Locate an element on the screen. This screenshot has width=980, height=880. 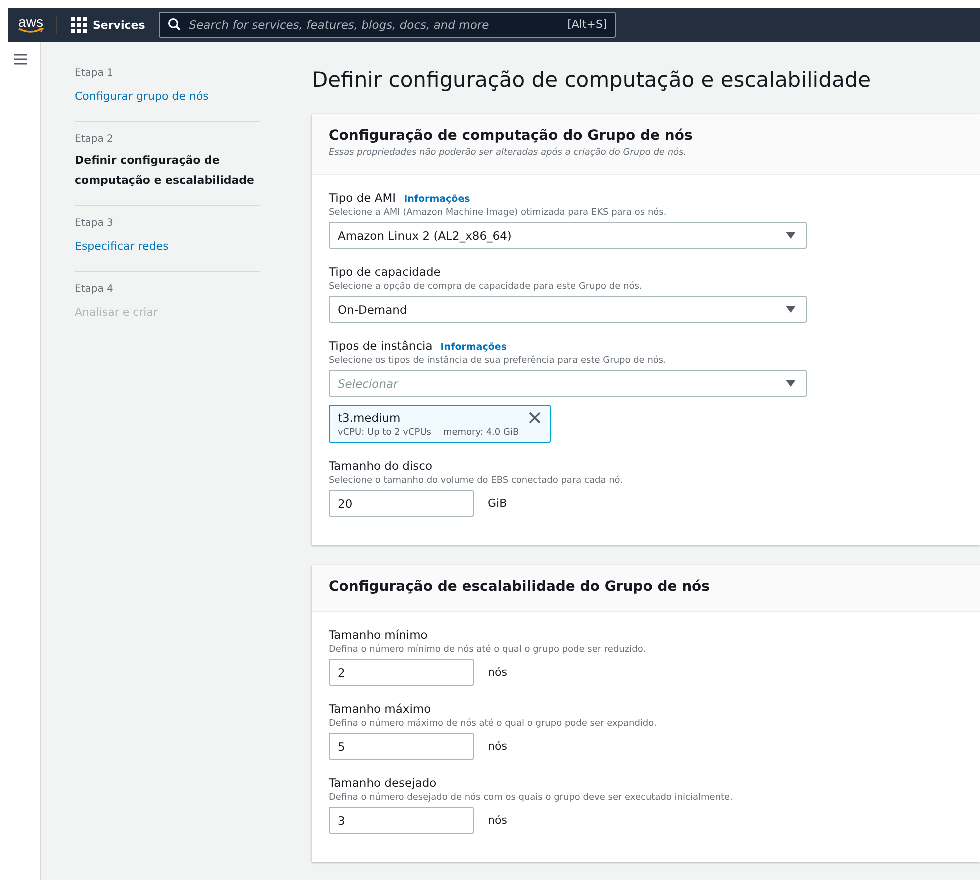
close-icon is located at coordinates (535, 418).